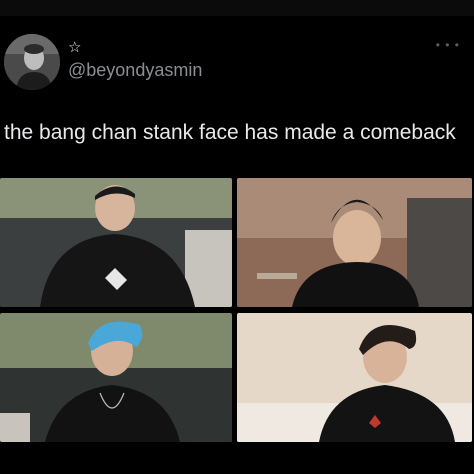 This screenshot has width=474, height=474. What do you see at coordinates (74, 47) in the screenshot?
I see `display-name: ☆` at bounding box center [74, 47].